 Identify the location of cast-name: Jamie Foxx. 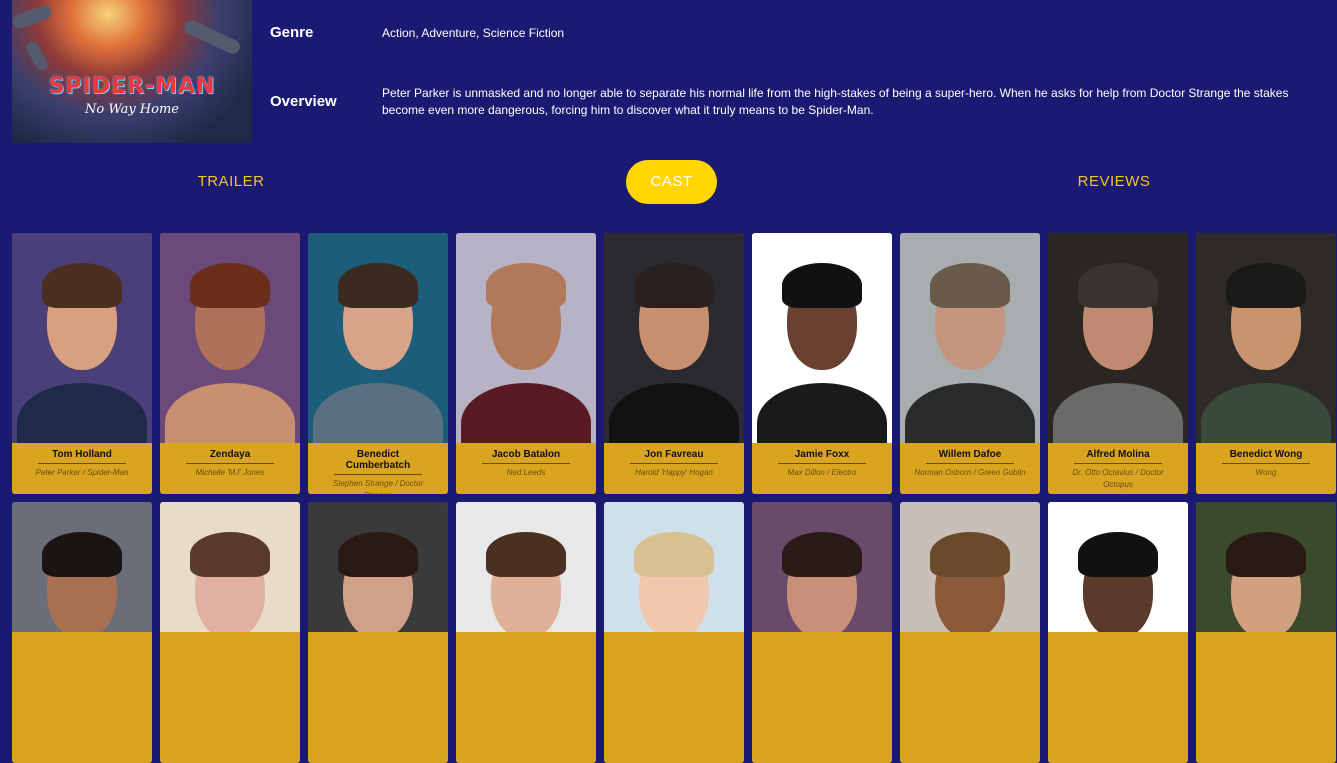
(822, 456).